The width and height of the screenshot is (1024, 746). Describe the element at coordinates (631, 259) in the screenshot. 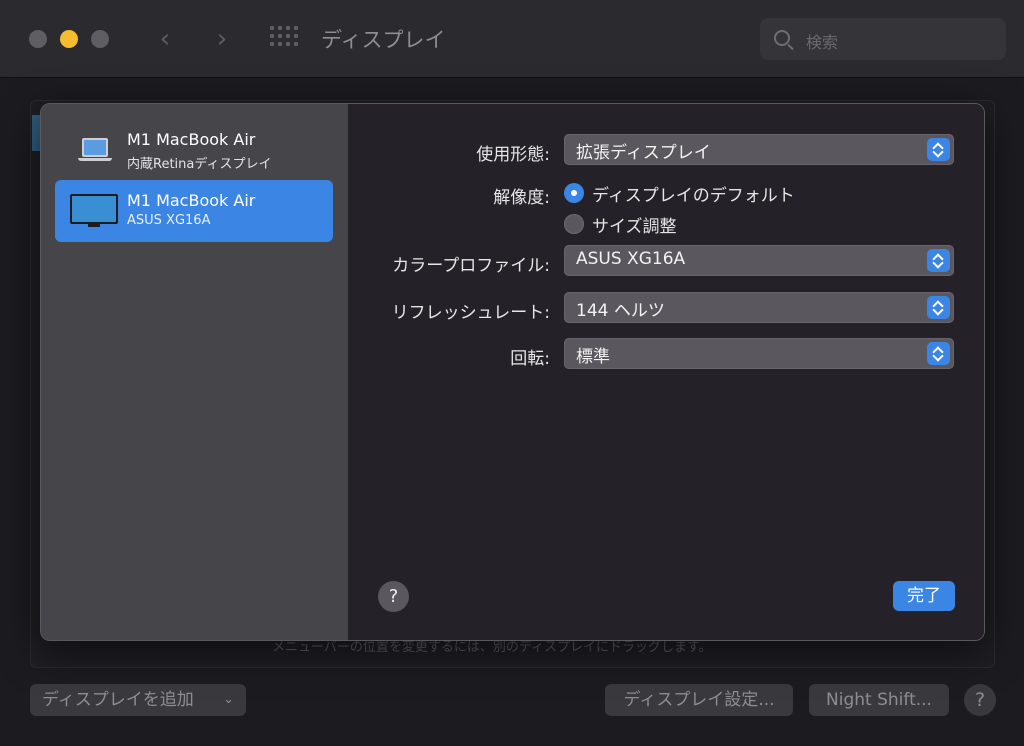

I see `color-profile-value: ASUS XG16A` at that location.